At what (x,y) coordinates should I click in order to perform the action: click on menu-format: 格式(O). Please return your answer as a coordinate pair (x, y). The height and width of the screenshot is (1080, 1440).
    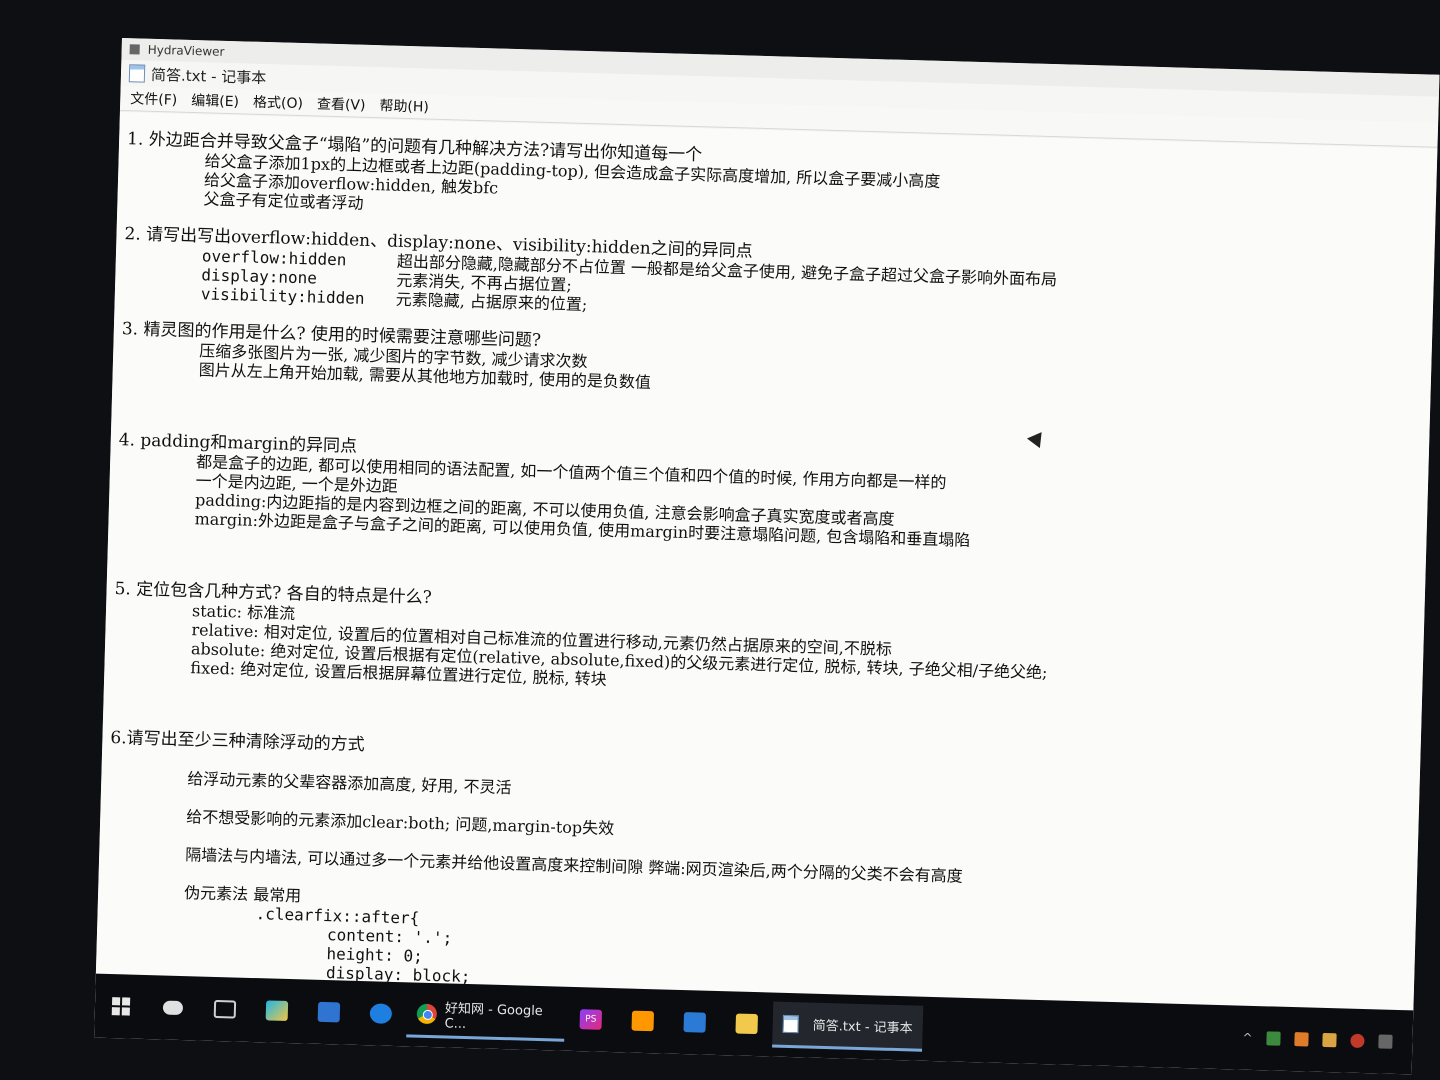
    Looking at the image, I should click on (278, 102).